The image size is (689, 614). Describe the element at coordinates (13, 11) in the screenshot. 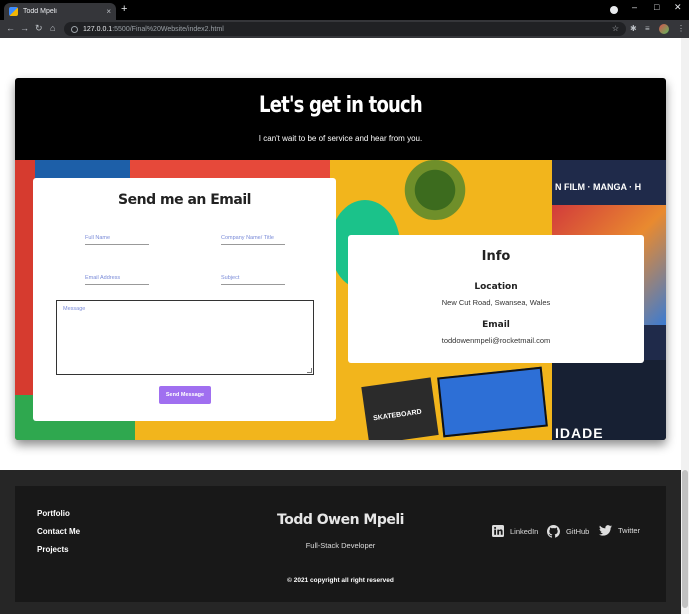

I see `site-favicon-icon` at that location.